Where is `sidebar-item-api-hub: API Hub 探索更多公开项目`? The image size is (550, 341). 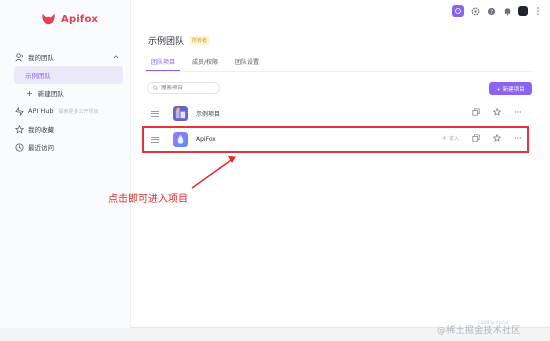
sidebar-item-api-hub: API Hub 探索更多公开项目 is located at coordinates (65, 111).